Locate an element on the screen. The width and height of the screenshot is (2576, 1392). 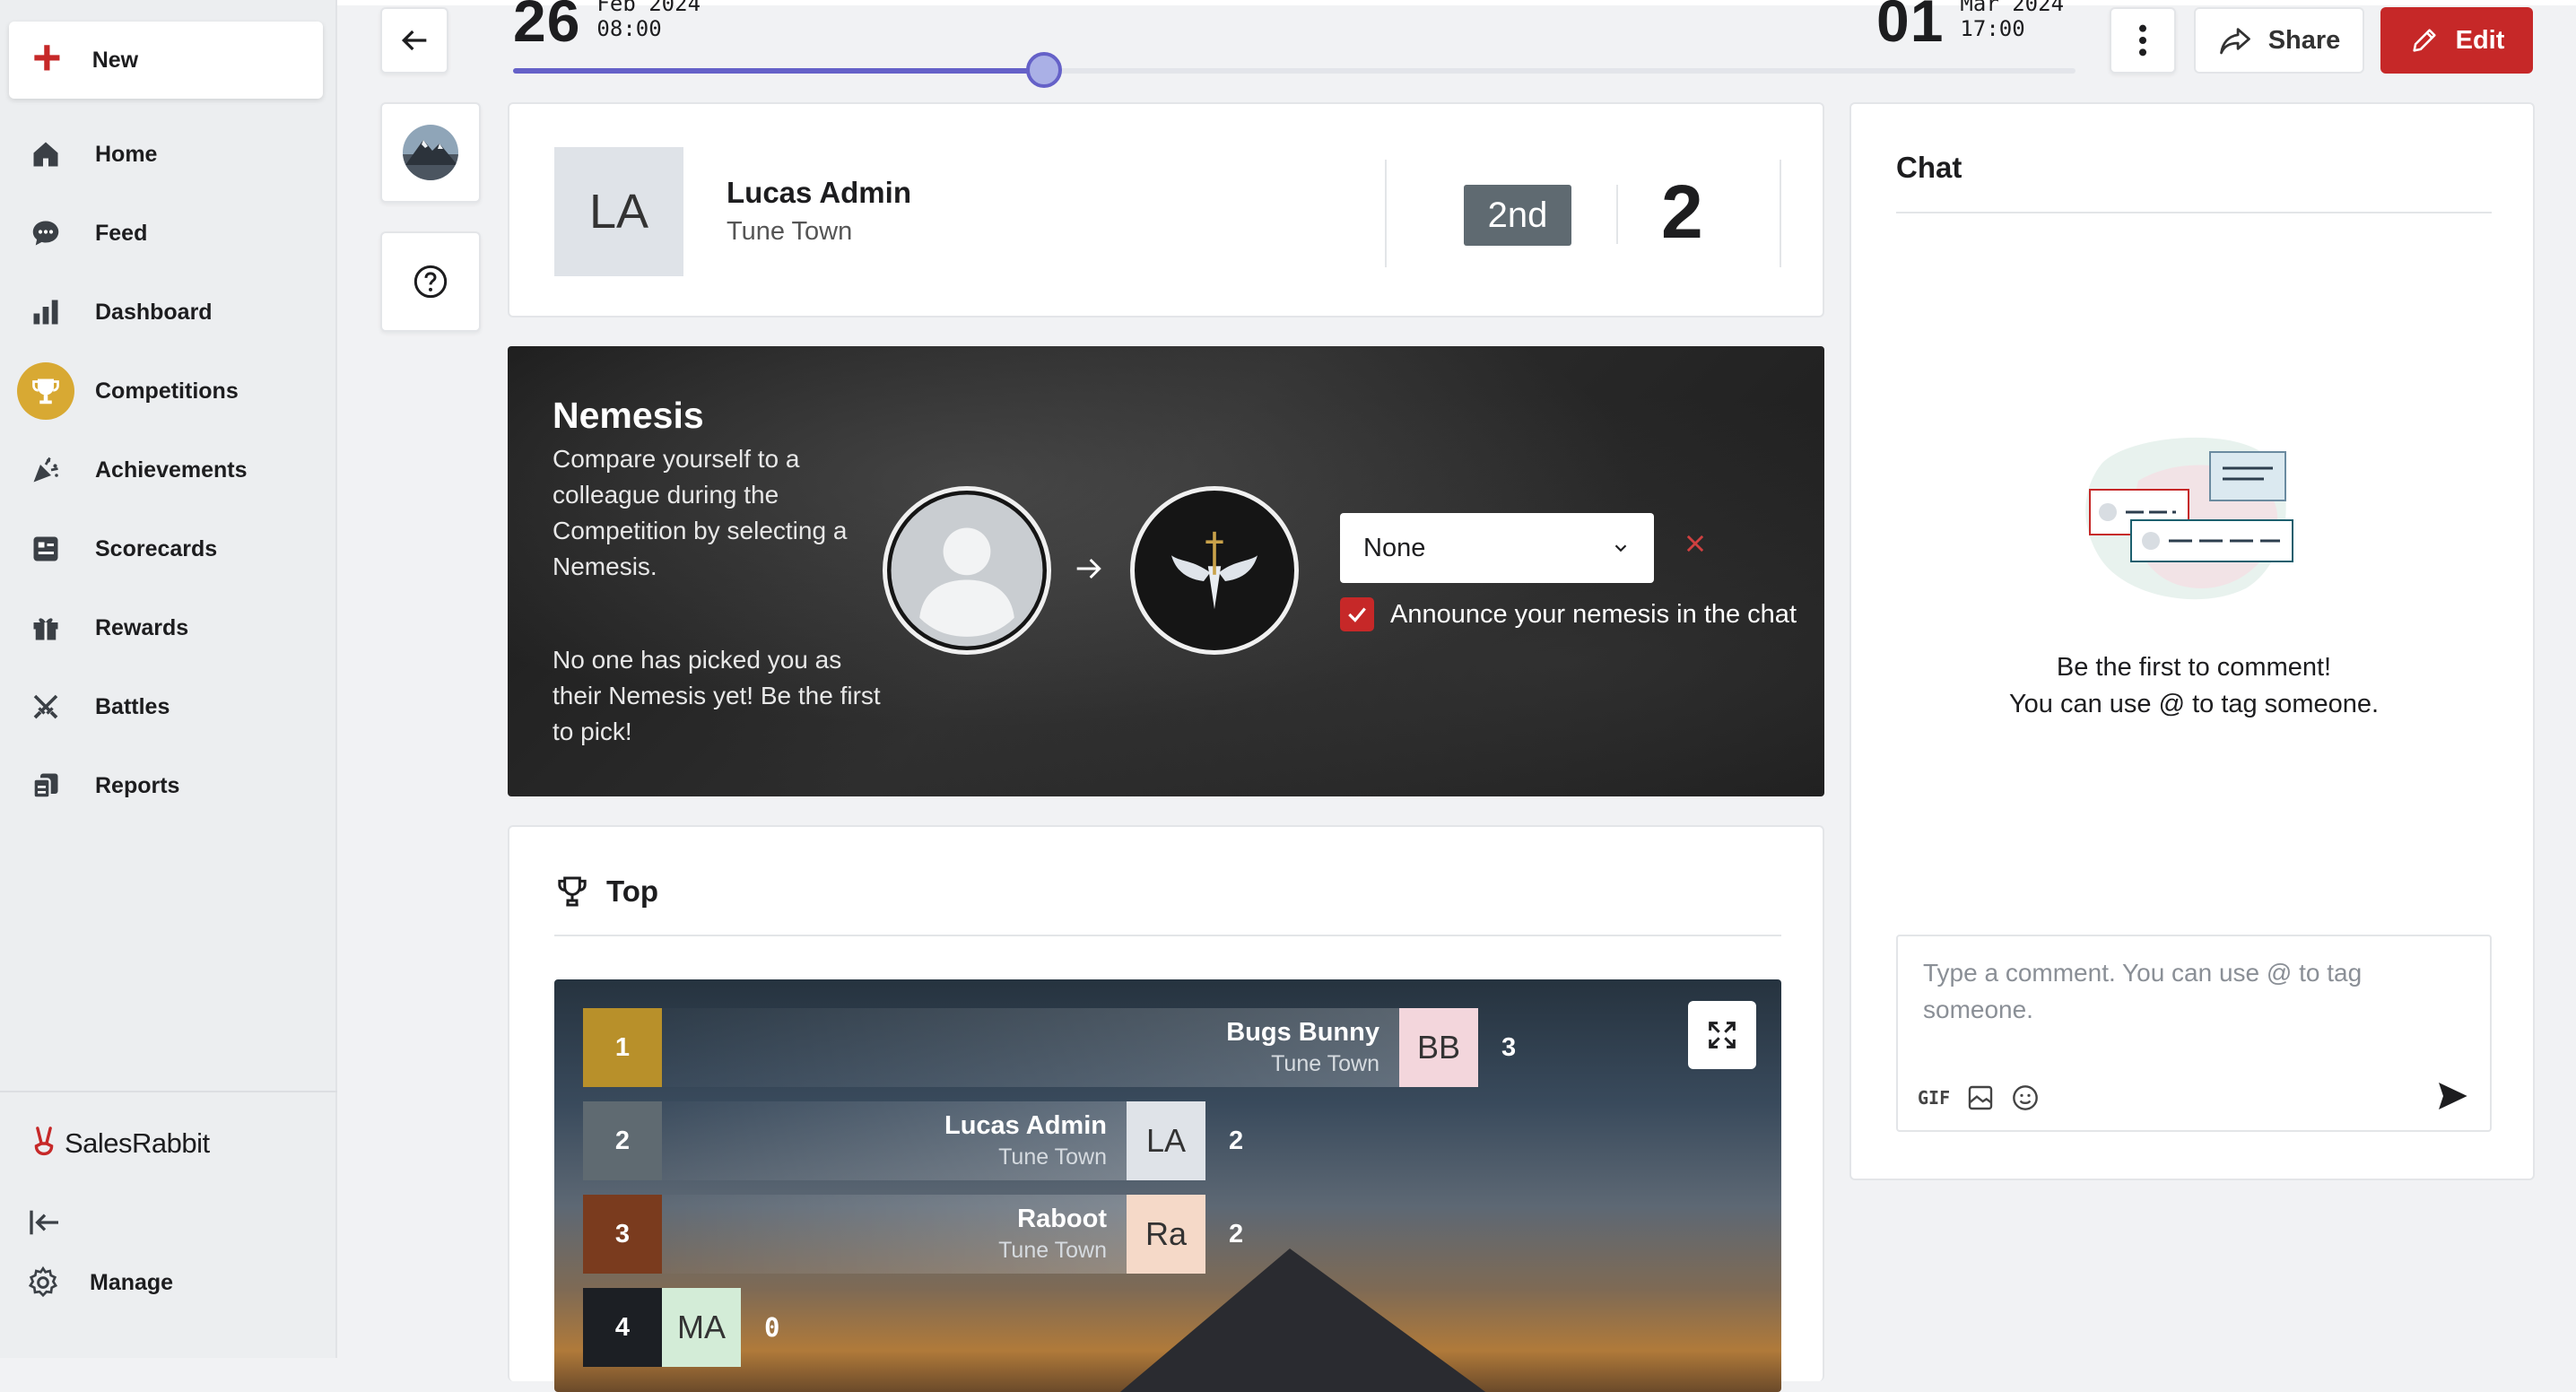
check-icon is located at coordinates (1357, 615).